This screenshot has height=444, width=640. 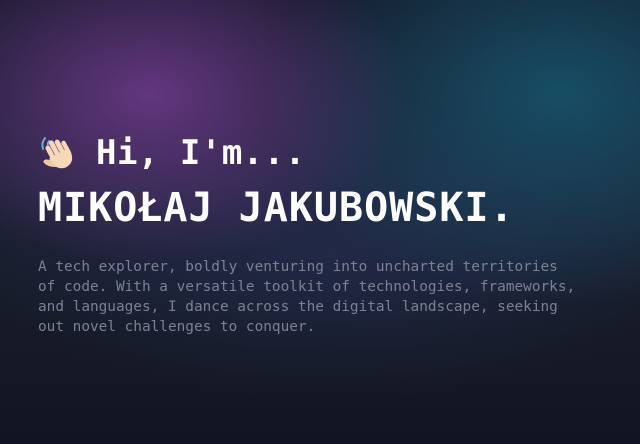 What do you see at coordinates (58, 153) in the screenshot?
I see `waving-hand-icon` at bounding box center [58, 153].